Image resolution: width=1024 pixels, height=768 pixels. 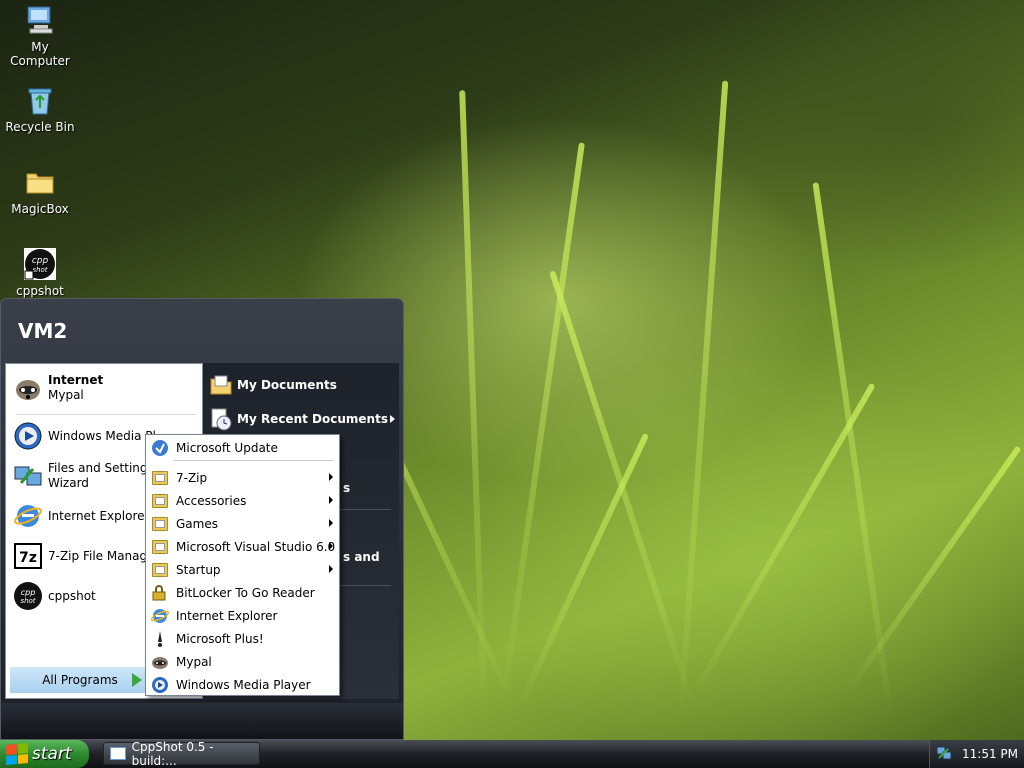 I want to click on system-tray: 11:51 PM, so click(x=976, y=754).